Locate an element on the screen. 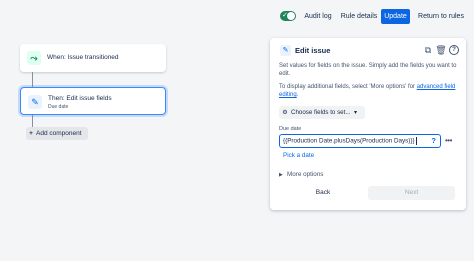  update-button: Update is located at coordinates (395, 16).